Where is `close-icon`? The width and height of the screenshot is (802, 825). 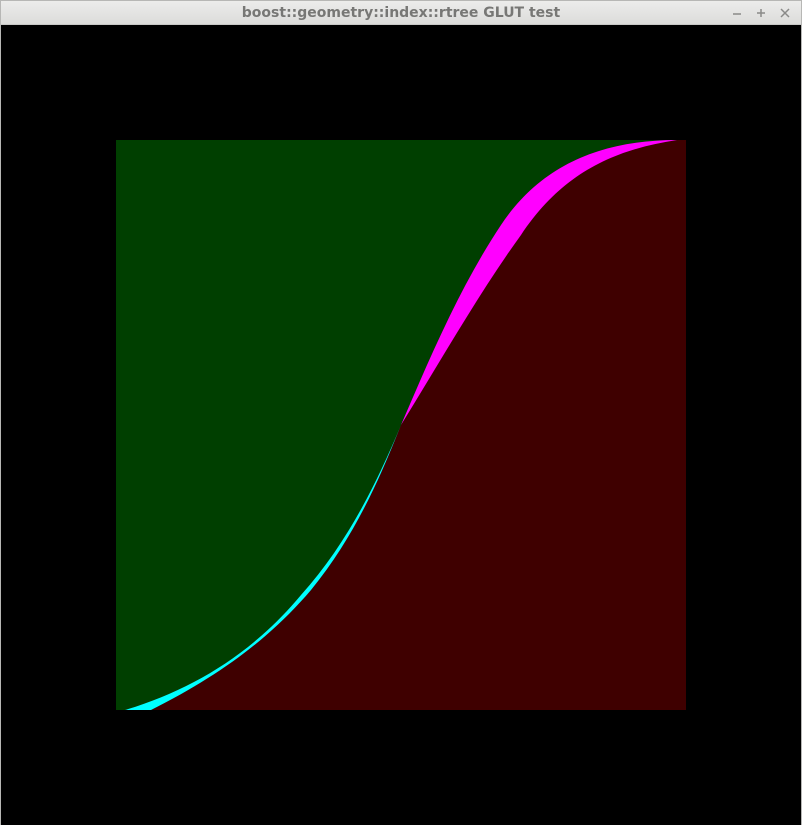
close-icon is located at coordinates (785, 13).